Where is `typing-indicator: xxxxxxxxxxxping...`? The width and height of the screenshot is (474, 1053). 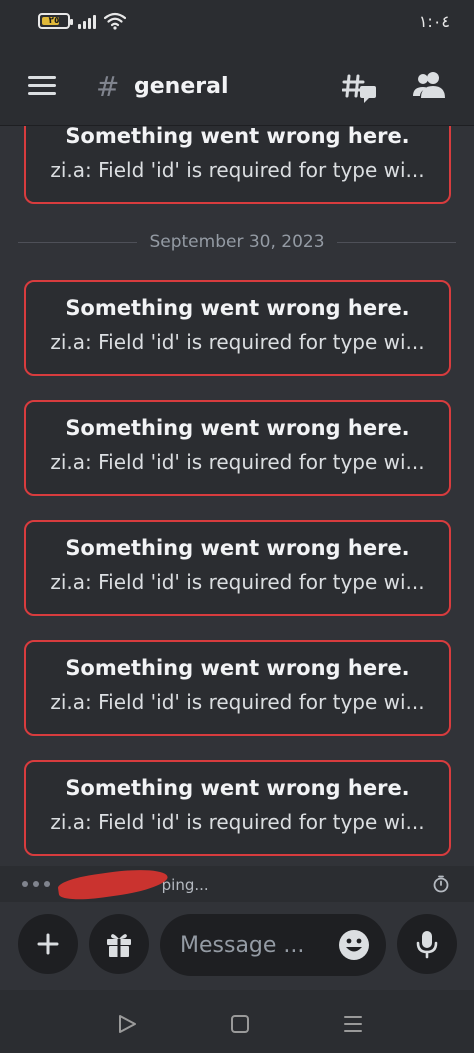
typing-indicator: xxxxxxxxxxxping... is located at coordinates (237, 884).